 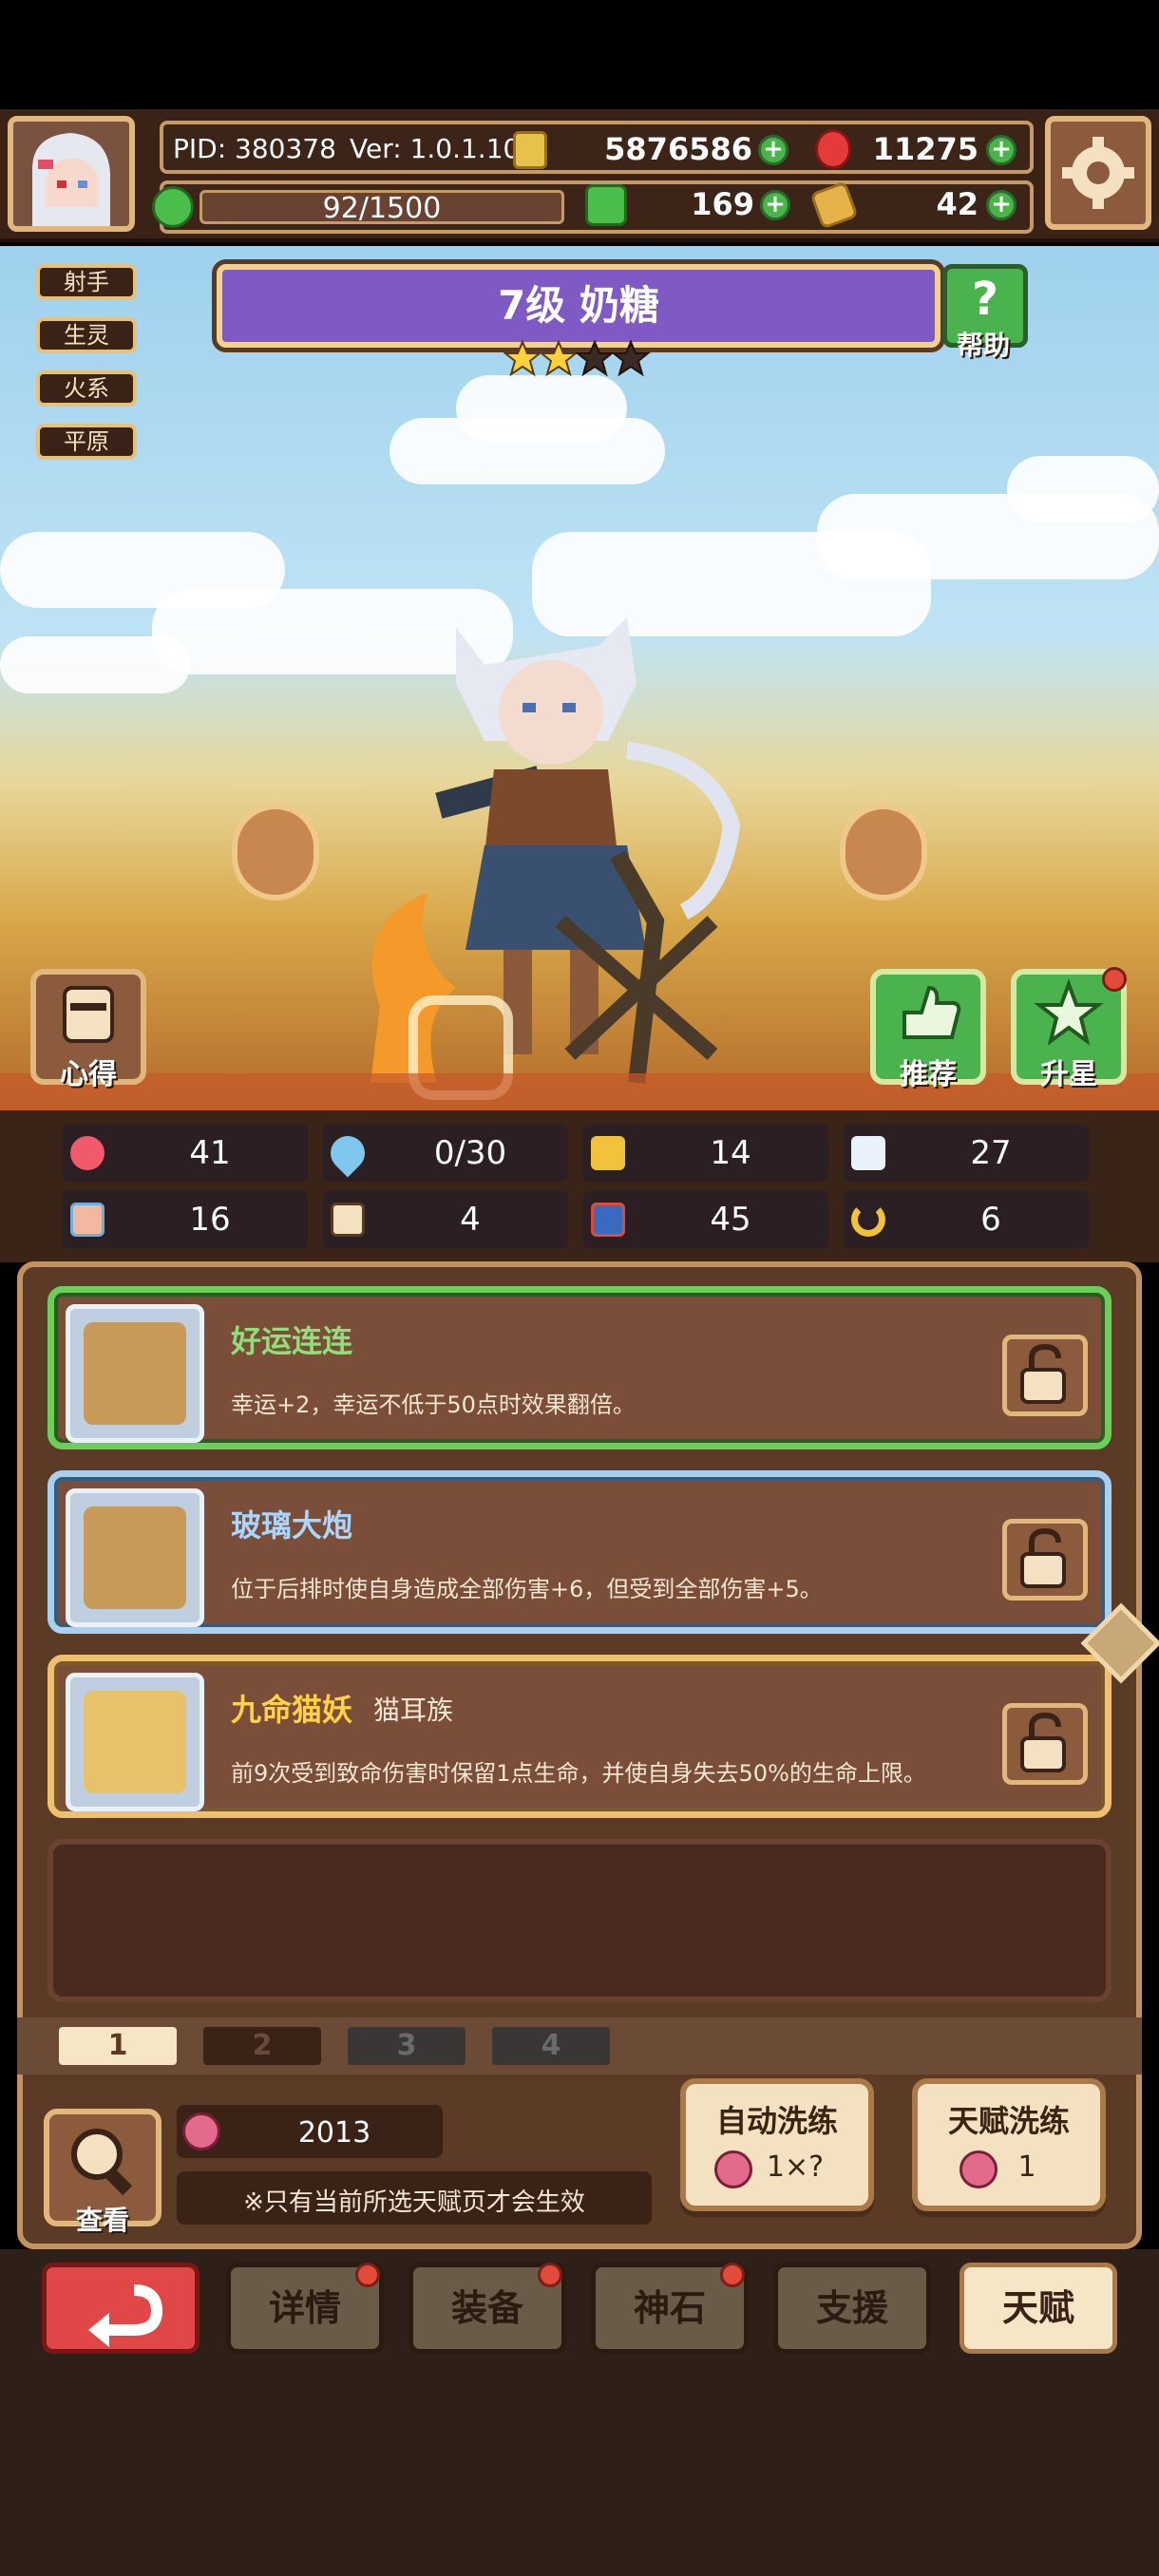 What do you see at coordinates (87, 1220) in the screenshot?
I see `fist-icon` at bounding box center [87, 1220].